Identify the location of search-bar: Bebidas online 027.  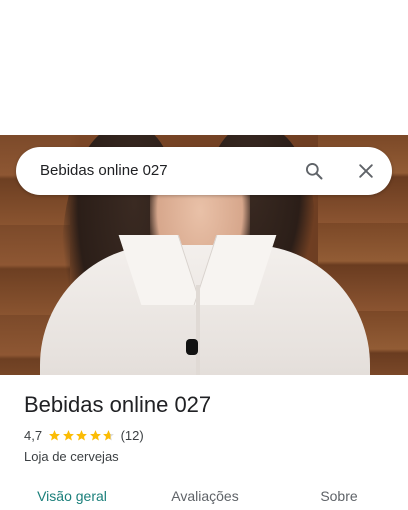
(204, 171).